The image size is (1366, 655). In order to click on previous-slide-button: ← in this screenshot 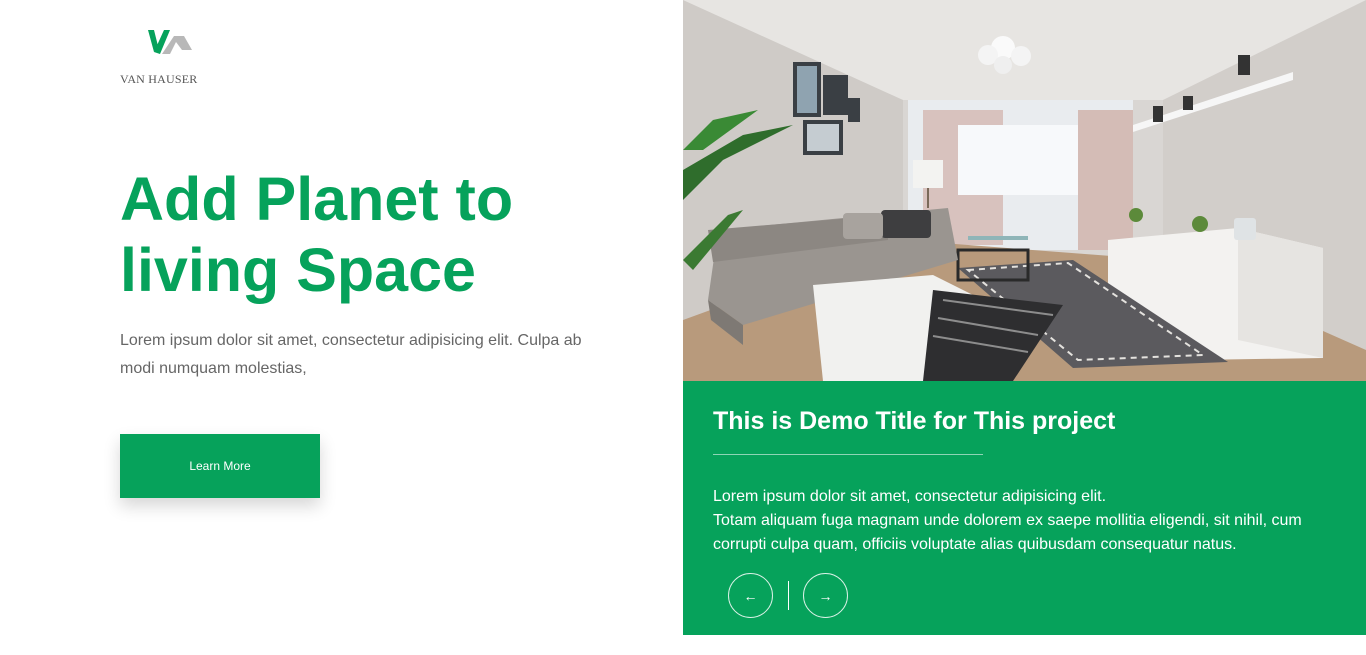, I will do `click(750, 595)`.